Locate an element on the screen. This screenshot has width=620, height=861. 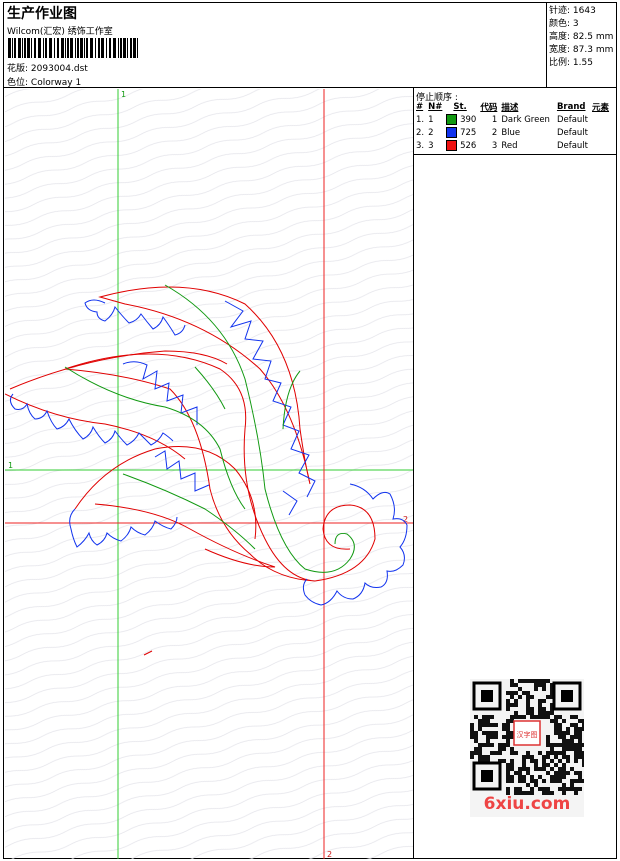
col-description: 描述 is located at coordinates (510, 108).